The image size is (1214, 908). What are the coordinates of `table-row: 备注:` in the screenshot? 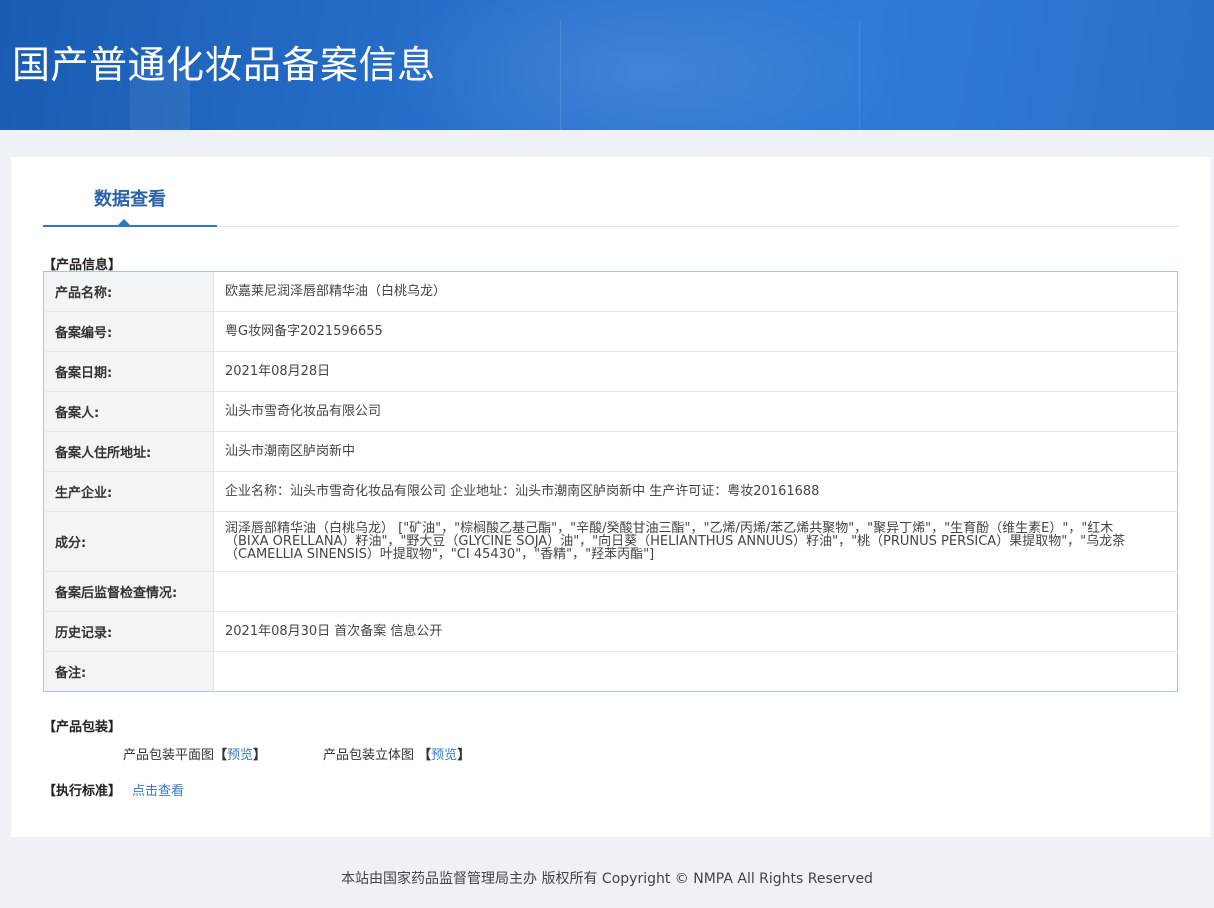 It's located at (610, 671).